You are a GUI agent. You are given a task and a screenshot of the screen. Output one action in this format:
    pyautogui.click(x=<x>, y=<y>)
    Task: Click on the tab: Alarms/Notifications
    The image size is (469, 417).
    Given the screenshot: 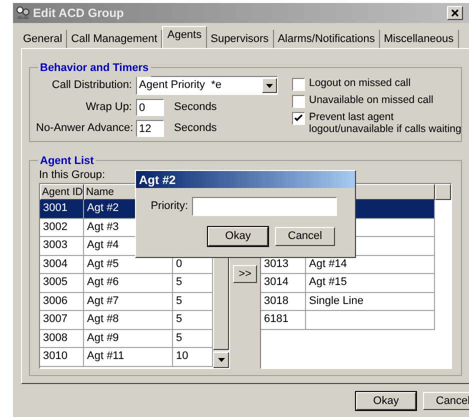 What is the action you would take?
    pyautogui.click(x=327, y=39)
    